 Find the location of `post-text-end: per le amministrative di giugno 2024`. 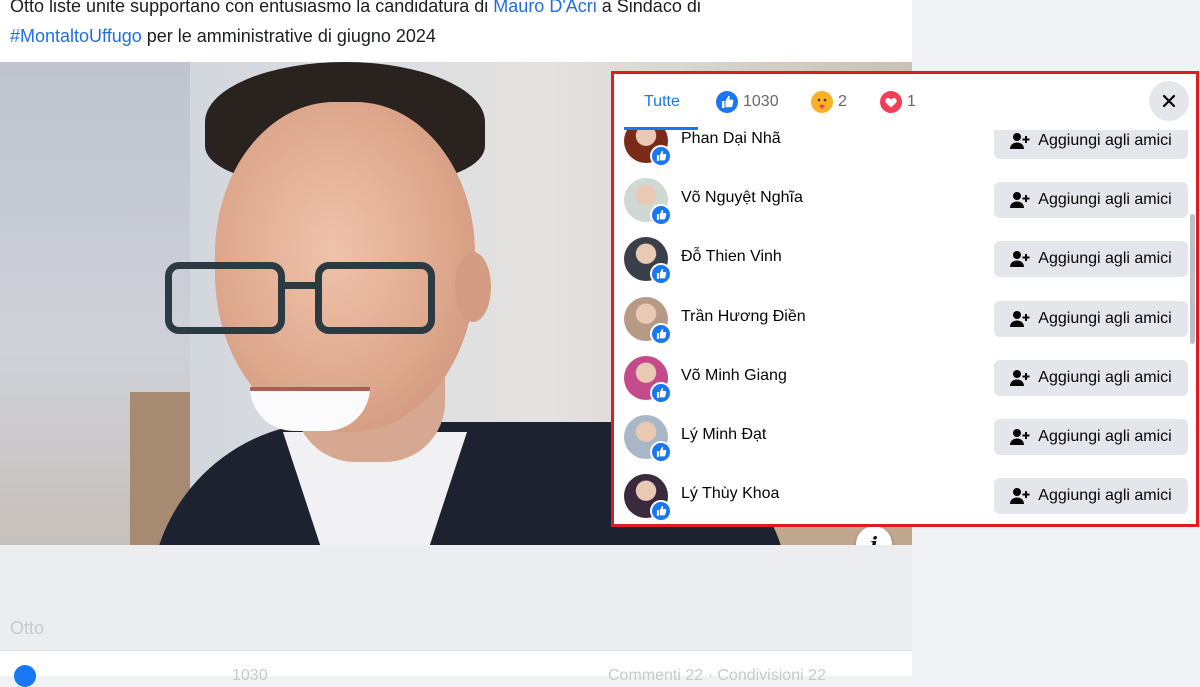

post-text-end: per le amministrative di giugno 2024 is located at coordinates (288, 36).